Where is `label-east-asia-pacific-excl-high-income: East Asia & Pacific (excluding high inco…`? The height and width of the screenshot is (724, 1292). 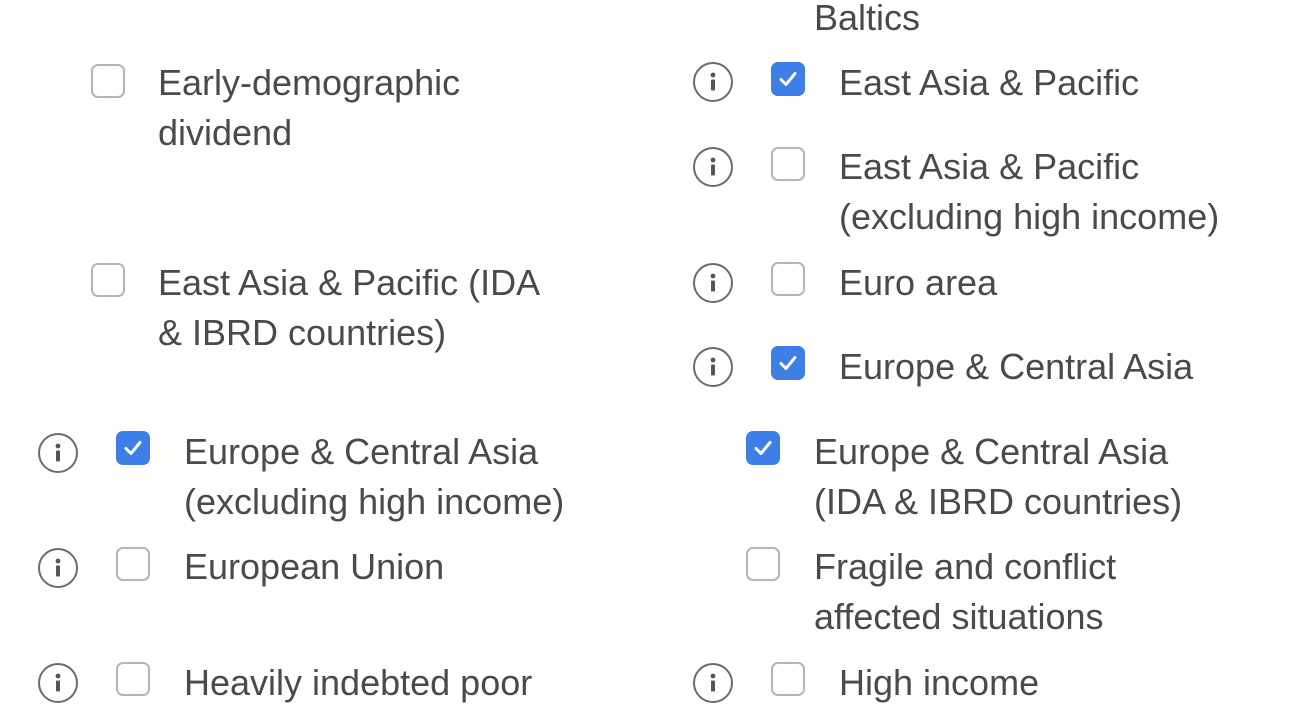
label-east-asia-pacific-excl-high-income: East Asia & Pacific (excluding high inco… is located at coordinates (1029, 192).